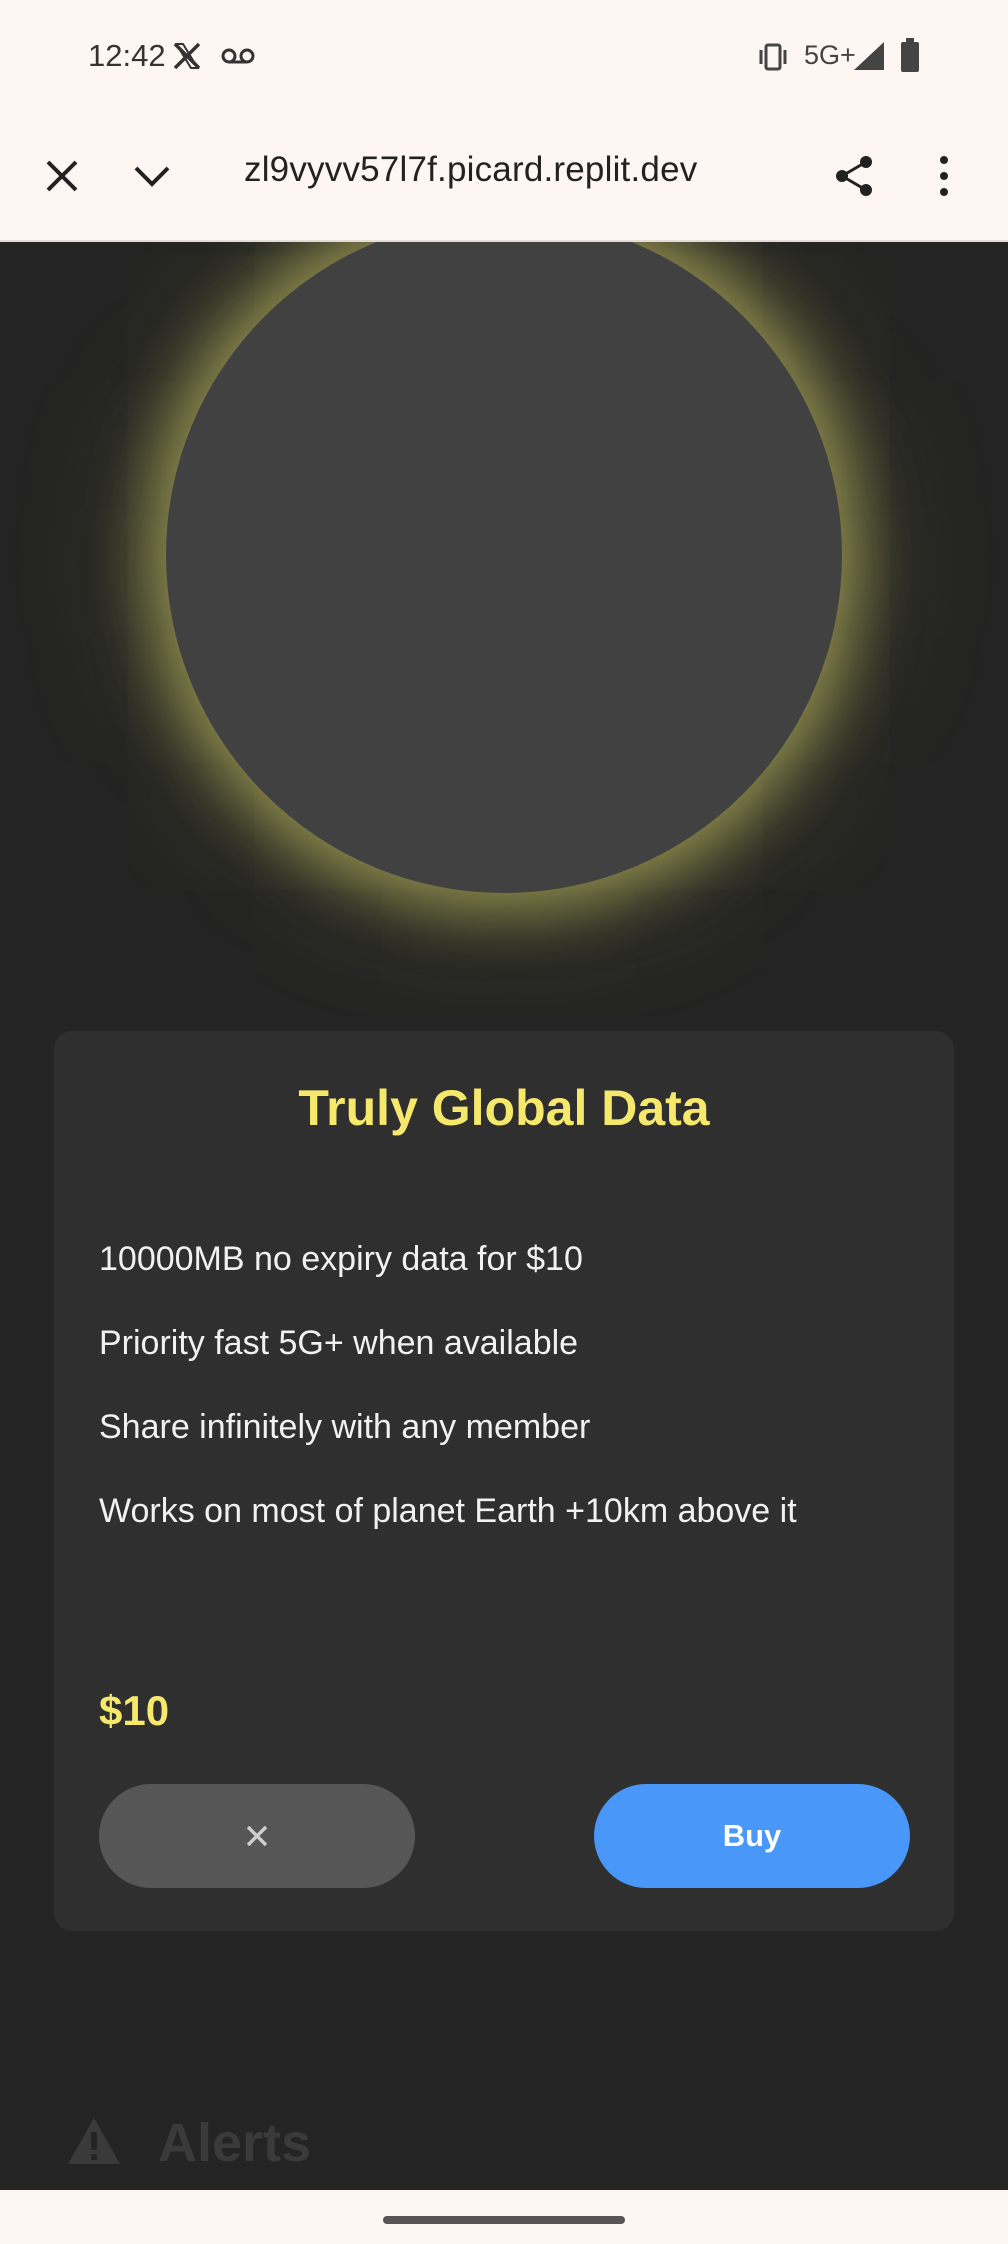  What do you see at coordinates (854, 176) in the screenshot?
I see `share-icon` at bounding box center [854, 176].